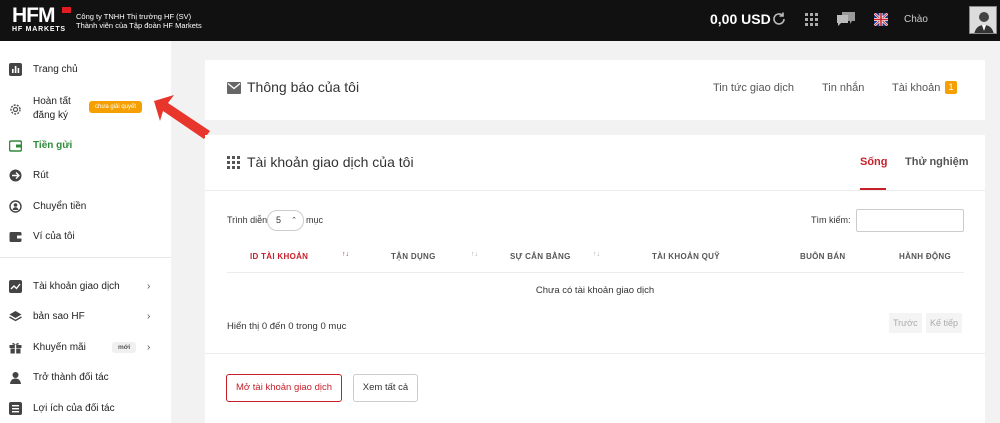 The height and width of the screenshot is (423, 1000). I want to click on sidebar-item-complete-registration: Hoàn tất đăng ký, so click(85, 109).